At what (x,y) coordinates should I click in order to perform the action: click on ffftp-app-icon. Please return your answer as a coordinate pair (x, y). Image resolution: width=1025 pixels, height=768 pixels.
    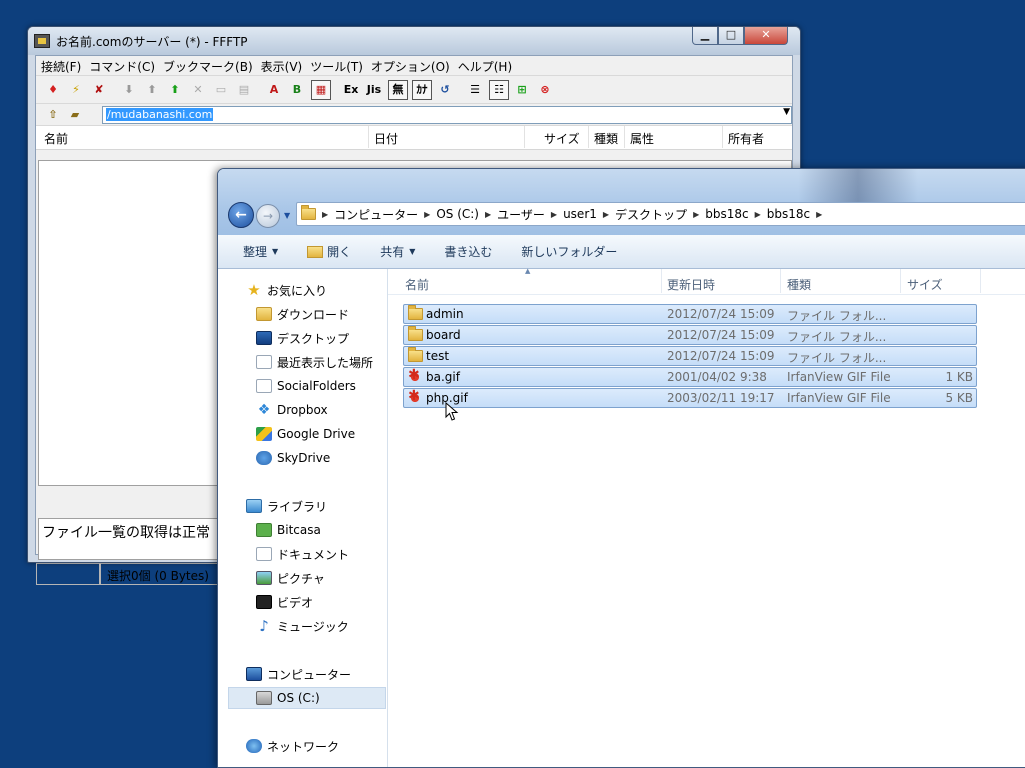
    Looking at the image, I should click on (42, 41).